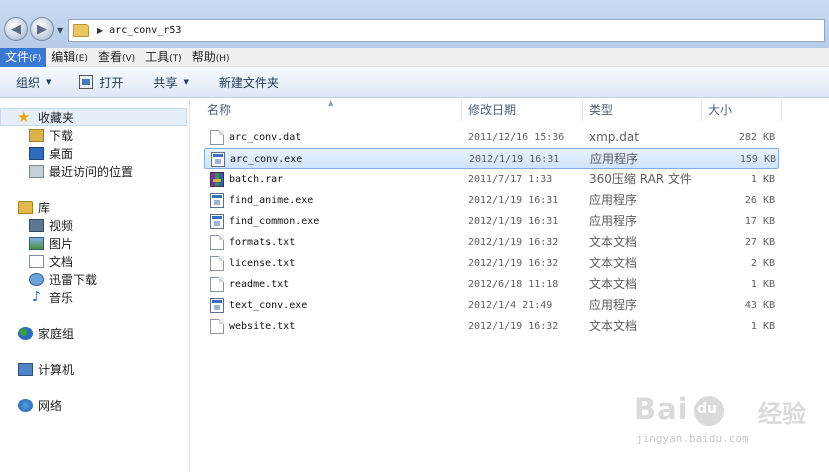 This screenshot has width=829, height=472. What do you see at coordinates (446, 30) in the screenshot?
I see `address-bar: ▶ arc_conv_r53` at bounding box center [446, 30].